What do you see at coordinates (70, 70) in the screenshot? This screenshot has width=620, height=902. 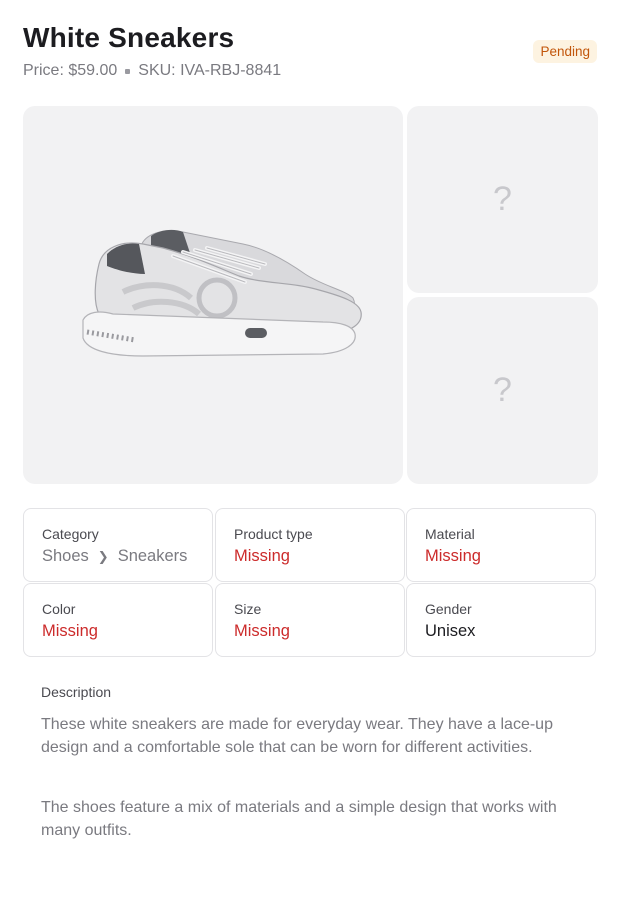 I see `product-price: Price: $59.00` at bounding box center [70, 70].